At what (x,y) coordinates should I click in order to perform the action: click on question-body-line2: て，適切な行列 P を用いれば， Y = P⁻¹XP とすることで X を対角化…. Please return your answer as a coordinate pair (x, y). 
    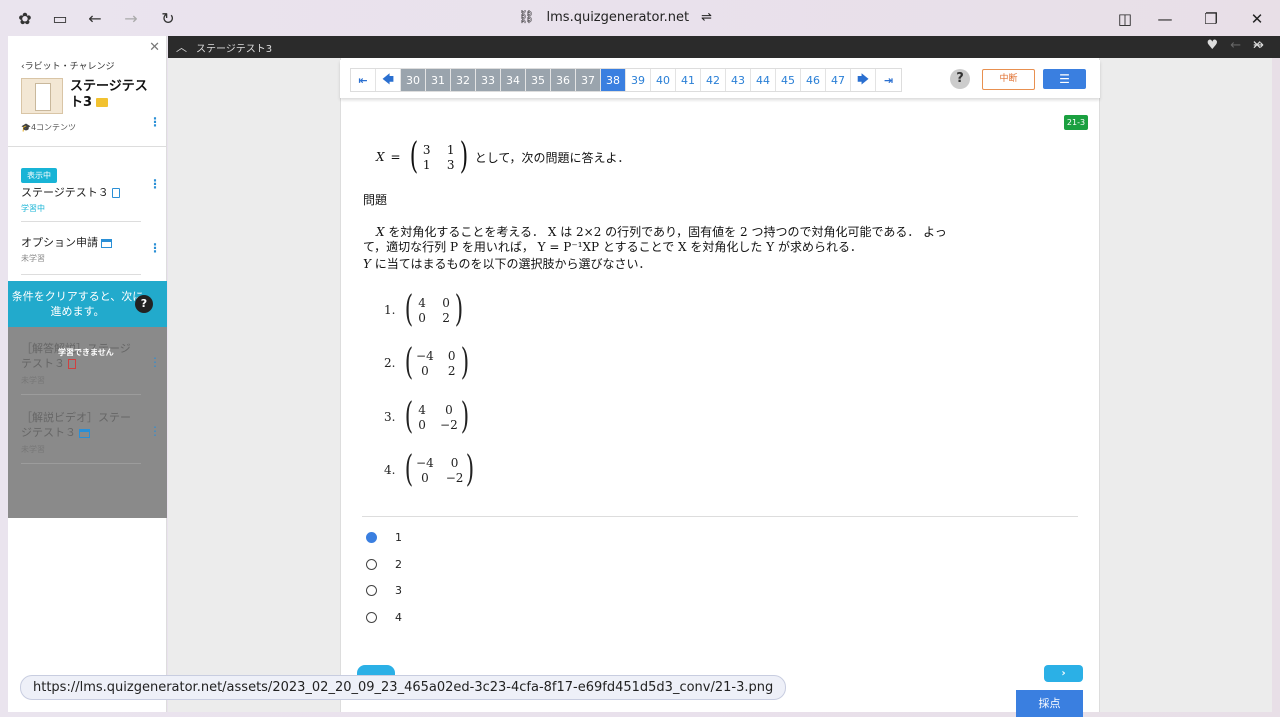
    Looking at the image, I should click on (612, 247).